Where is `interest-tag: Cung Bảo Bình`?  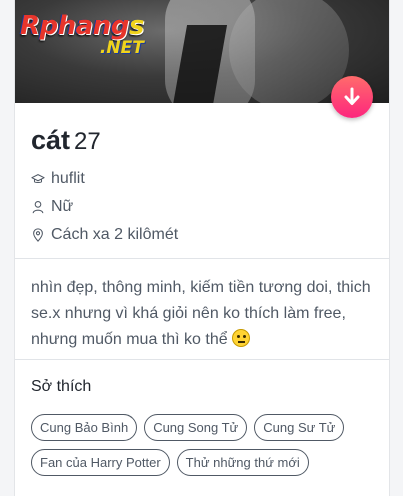 interest-tag: Cung Bảo Bình is located at coordinates (84, 427).